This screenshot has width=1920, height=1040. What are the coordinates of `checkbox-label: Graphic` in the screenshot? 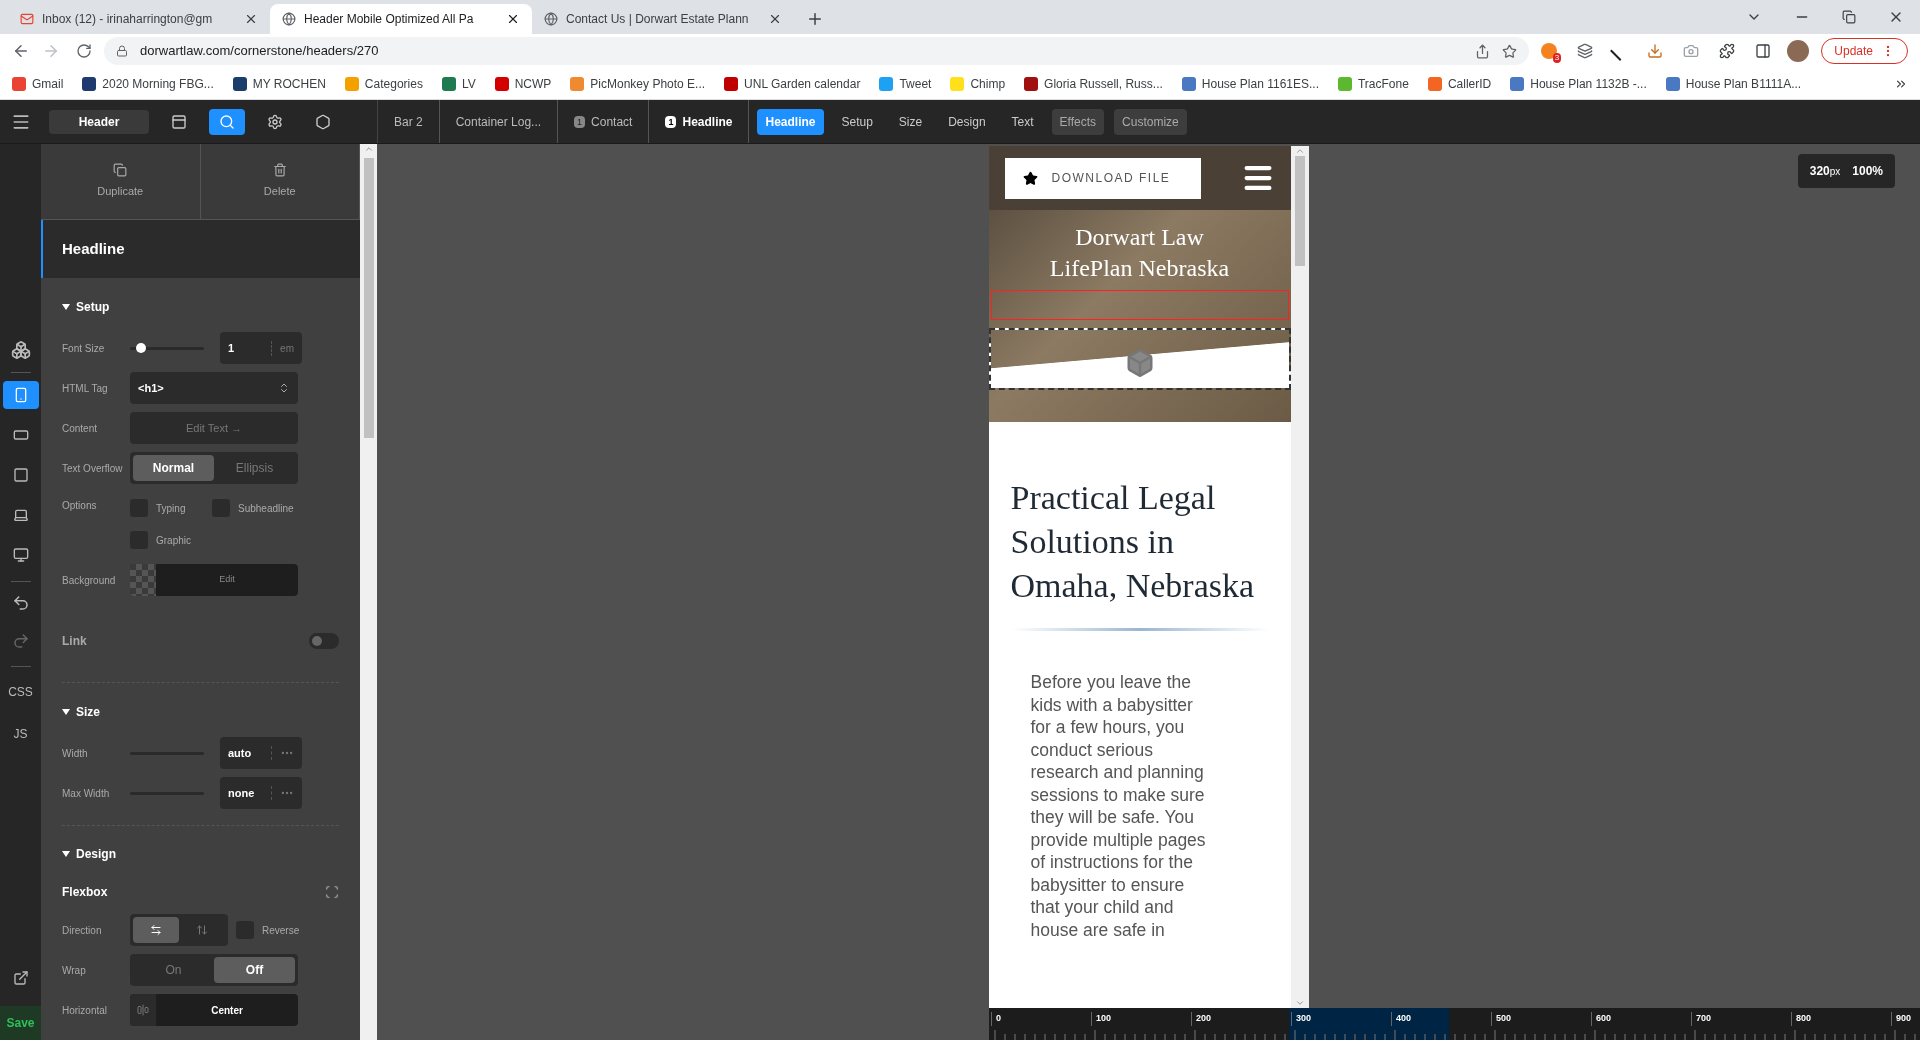 It's located at (173, 540).